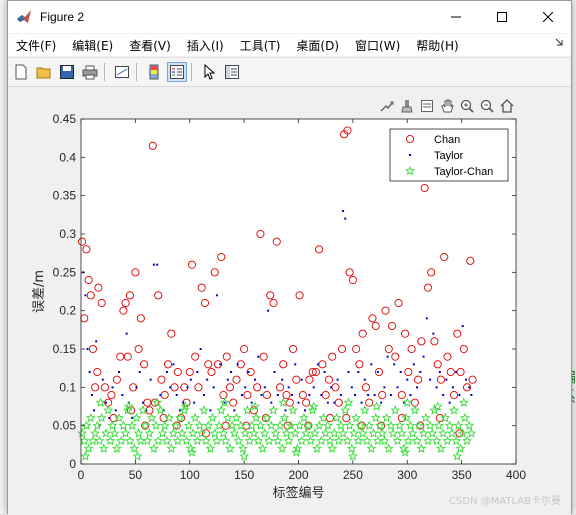  I want to click on x-tick-label: 250, so click(353, 475).